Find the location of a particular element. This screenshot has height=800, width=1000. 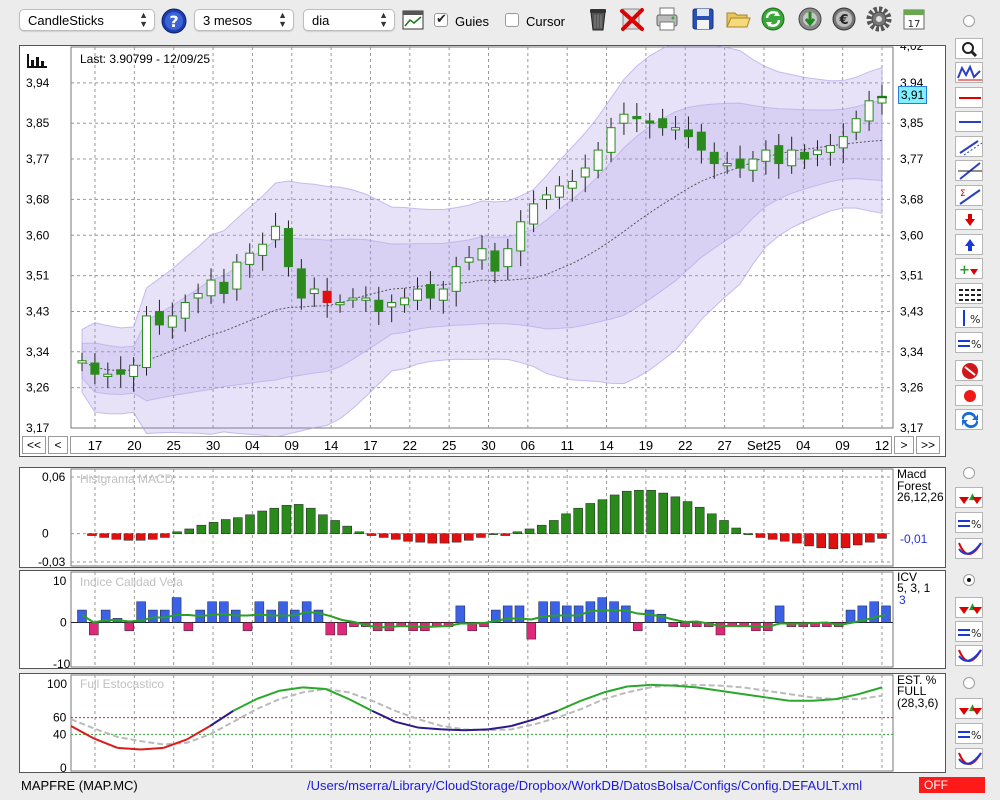

y-tick-right: 3,43 is located at coordinates (912, 311).